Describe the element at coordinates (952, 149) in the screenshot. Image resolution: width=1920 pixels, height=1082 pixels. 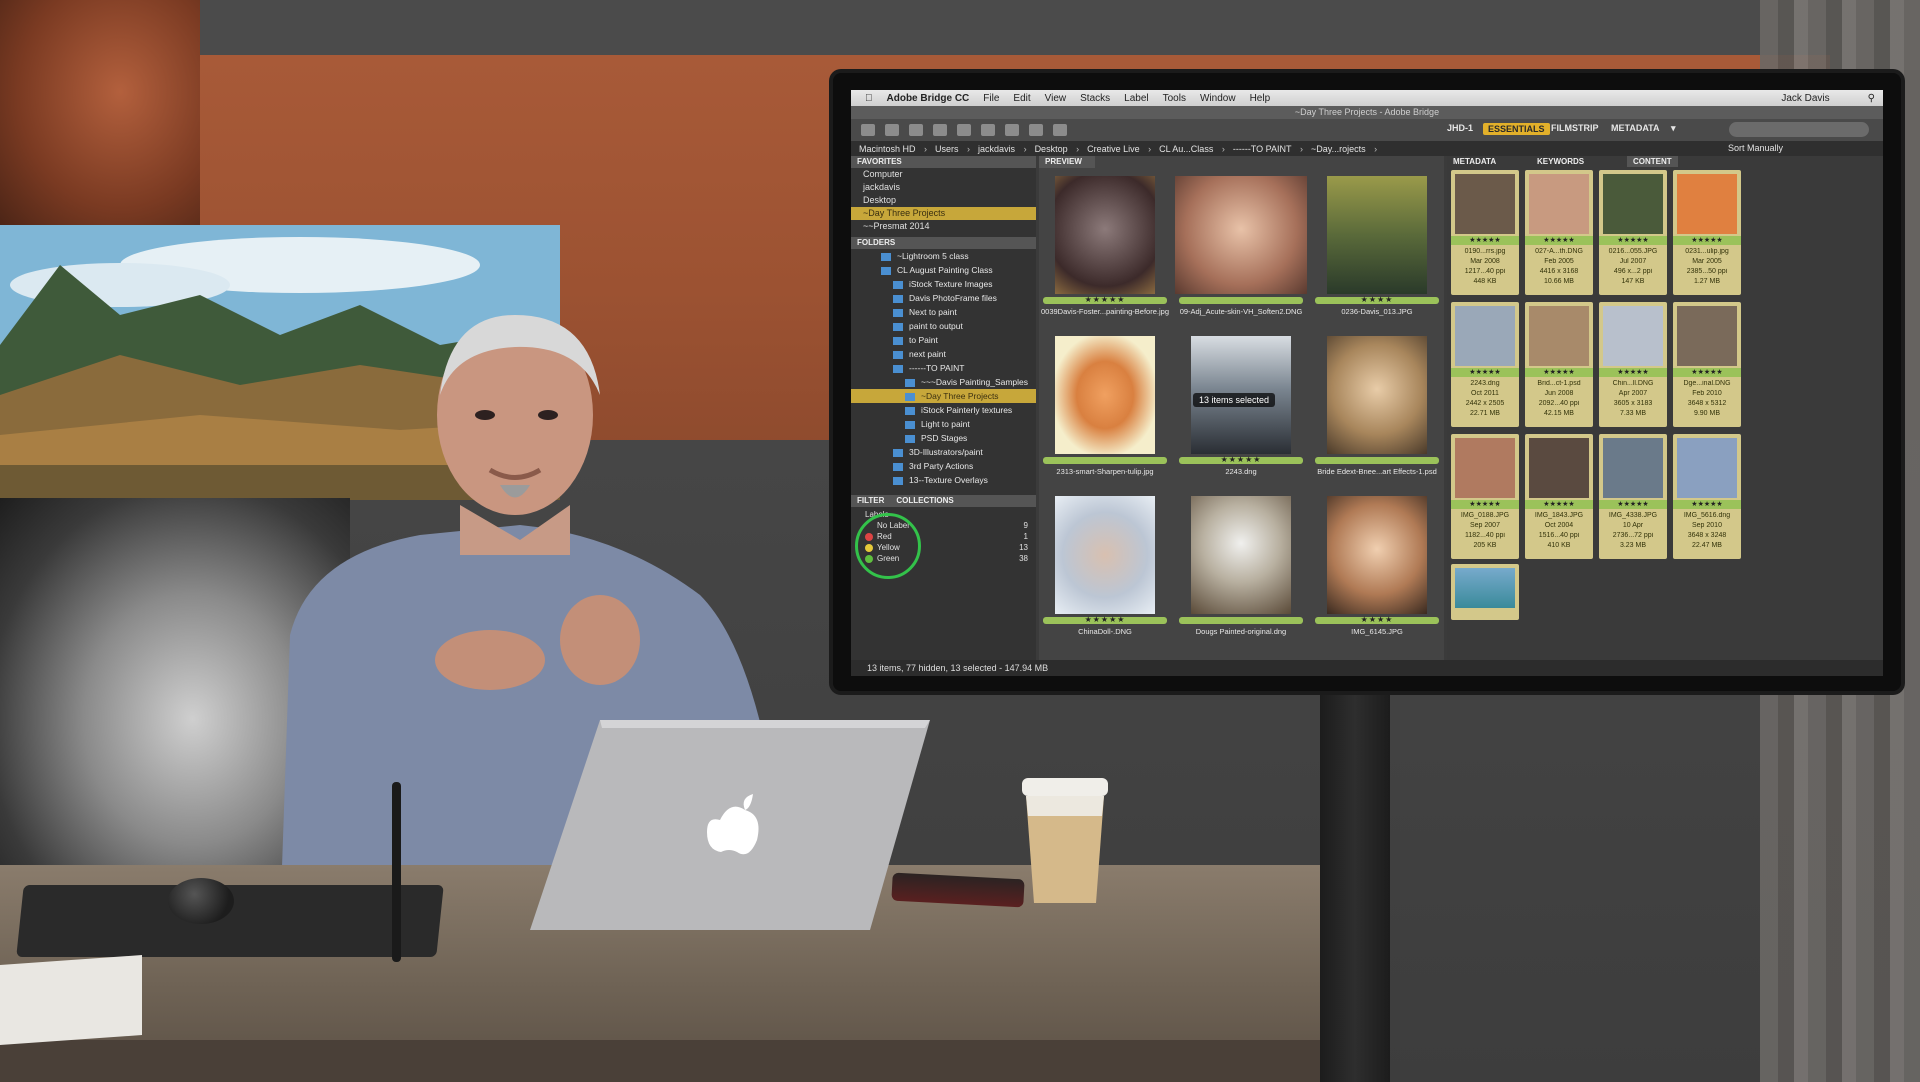
I see `crumb-users: Users` at that location.